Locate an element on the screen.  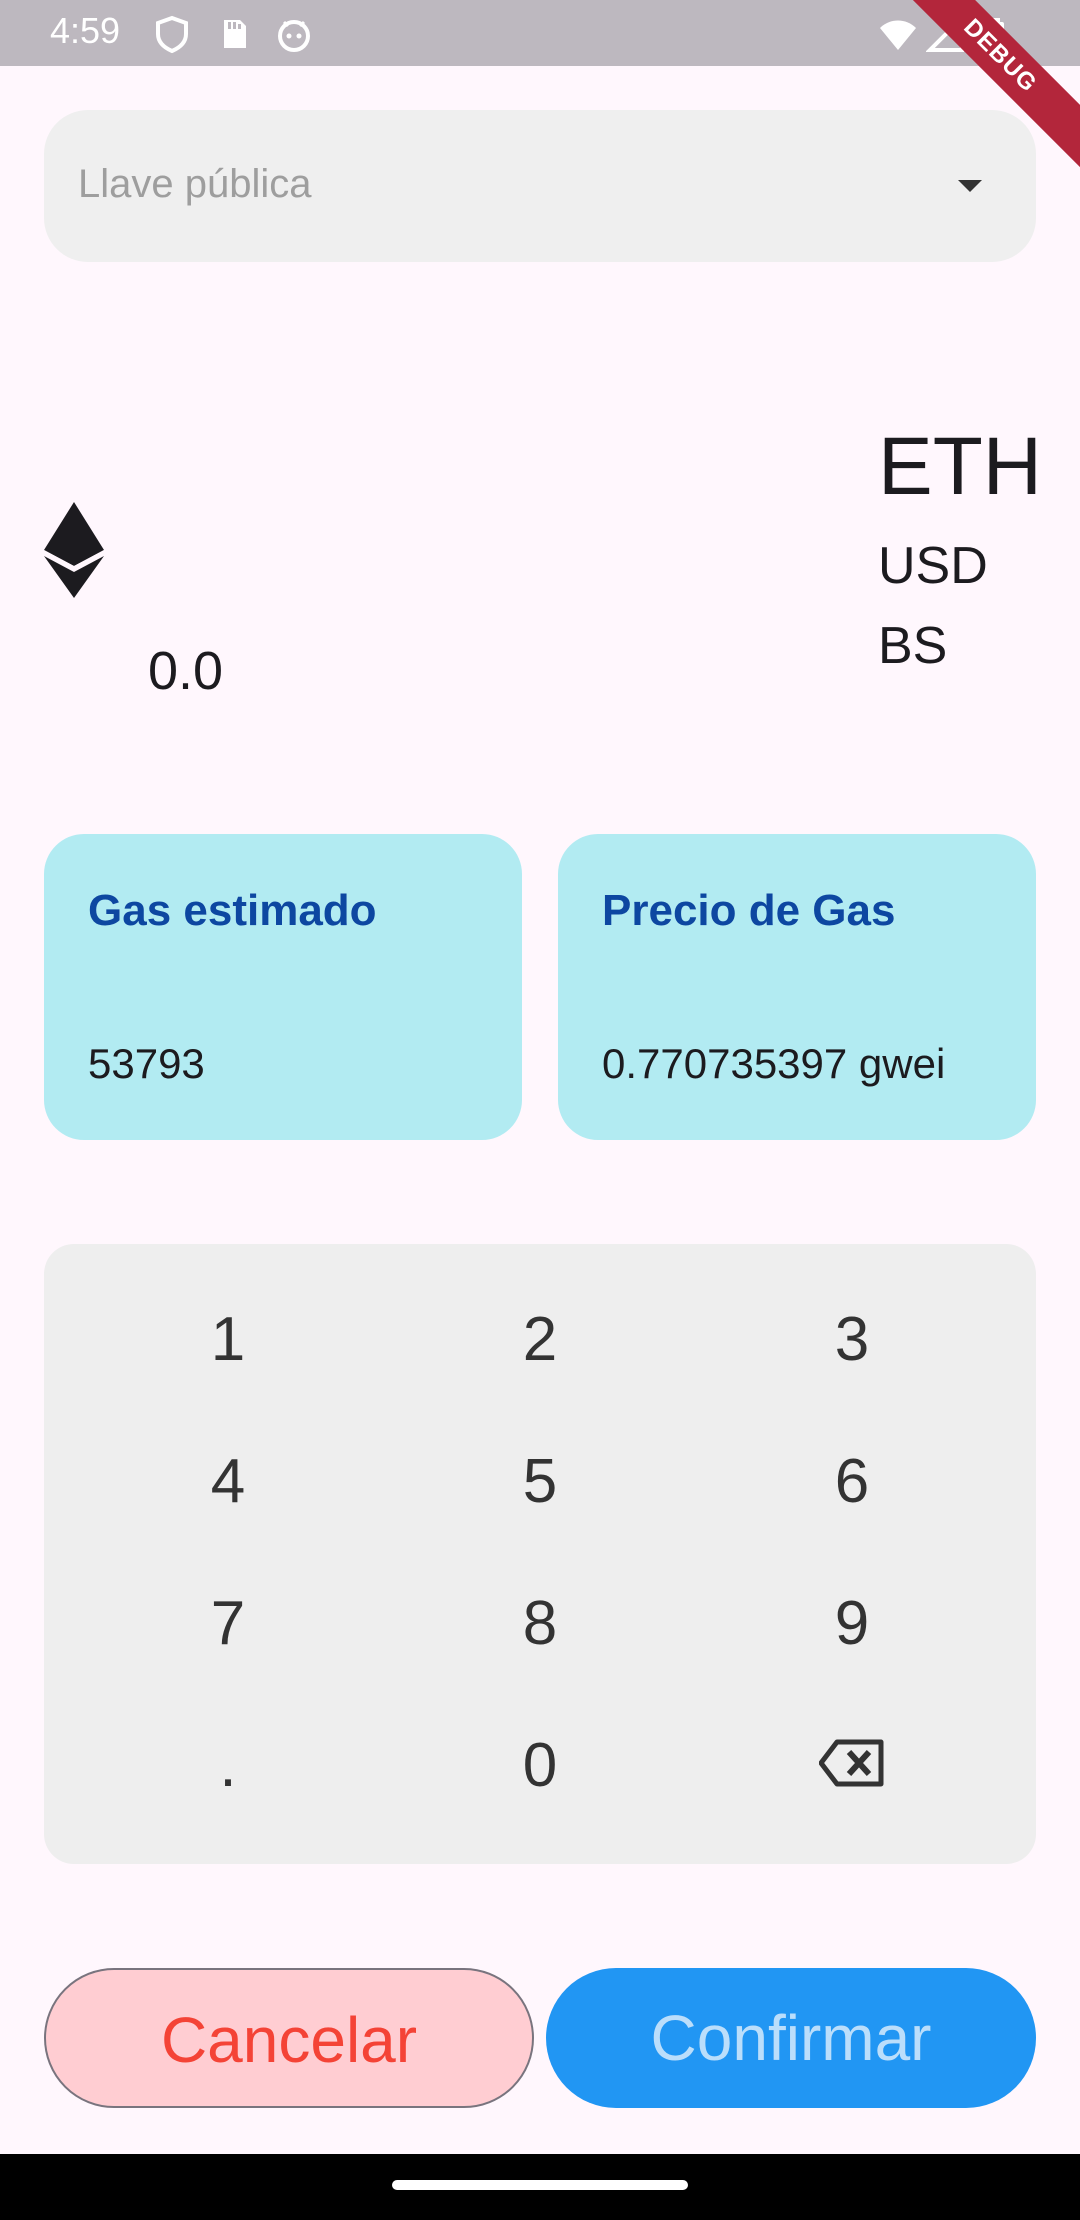
gas-estimate-card: Gas estimado 53793 is located at coordinates (283, 987).